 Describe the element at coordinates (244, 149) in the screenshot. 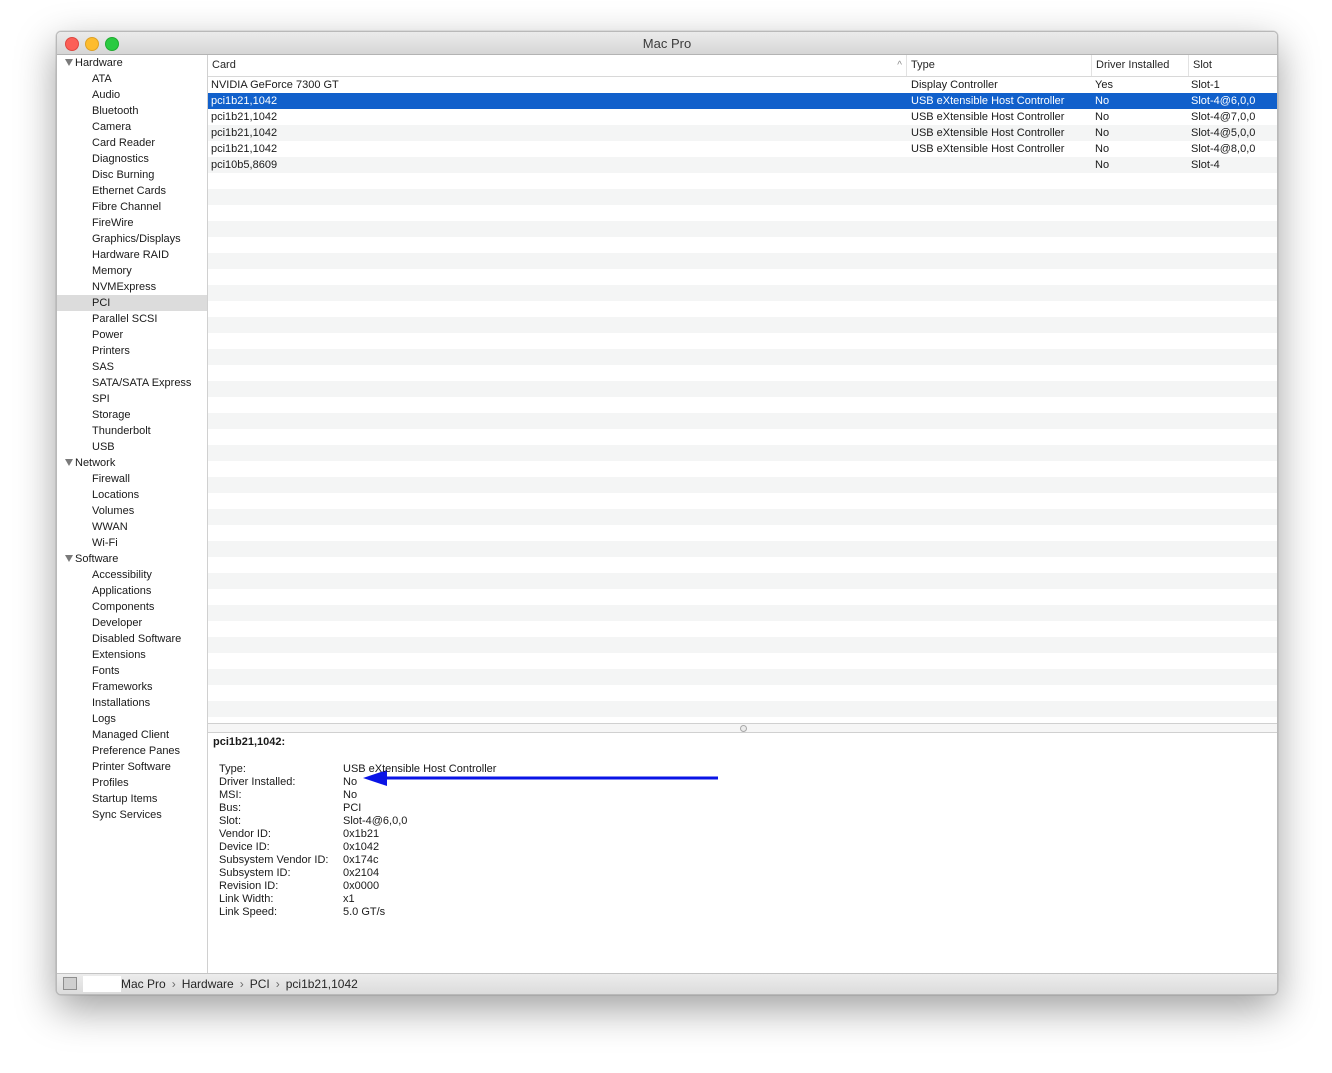

I see `cell-card: pci1b21,1042` at that location.